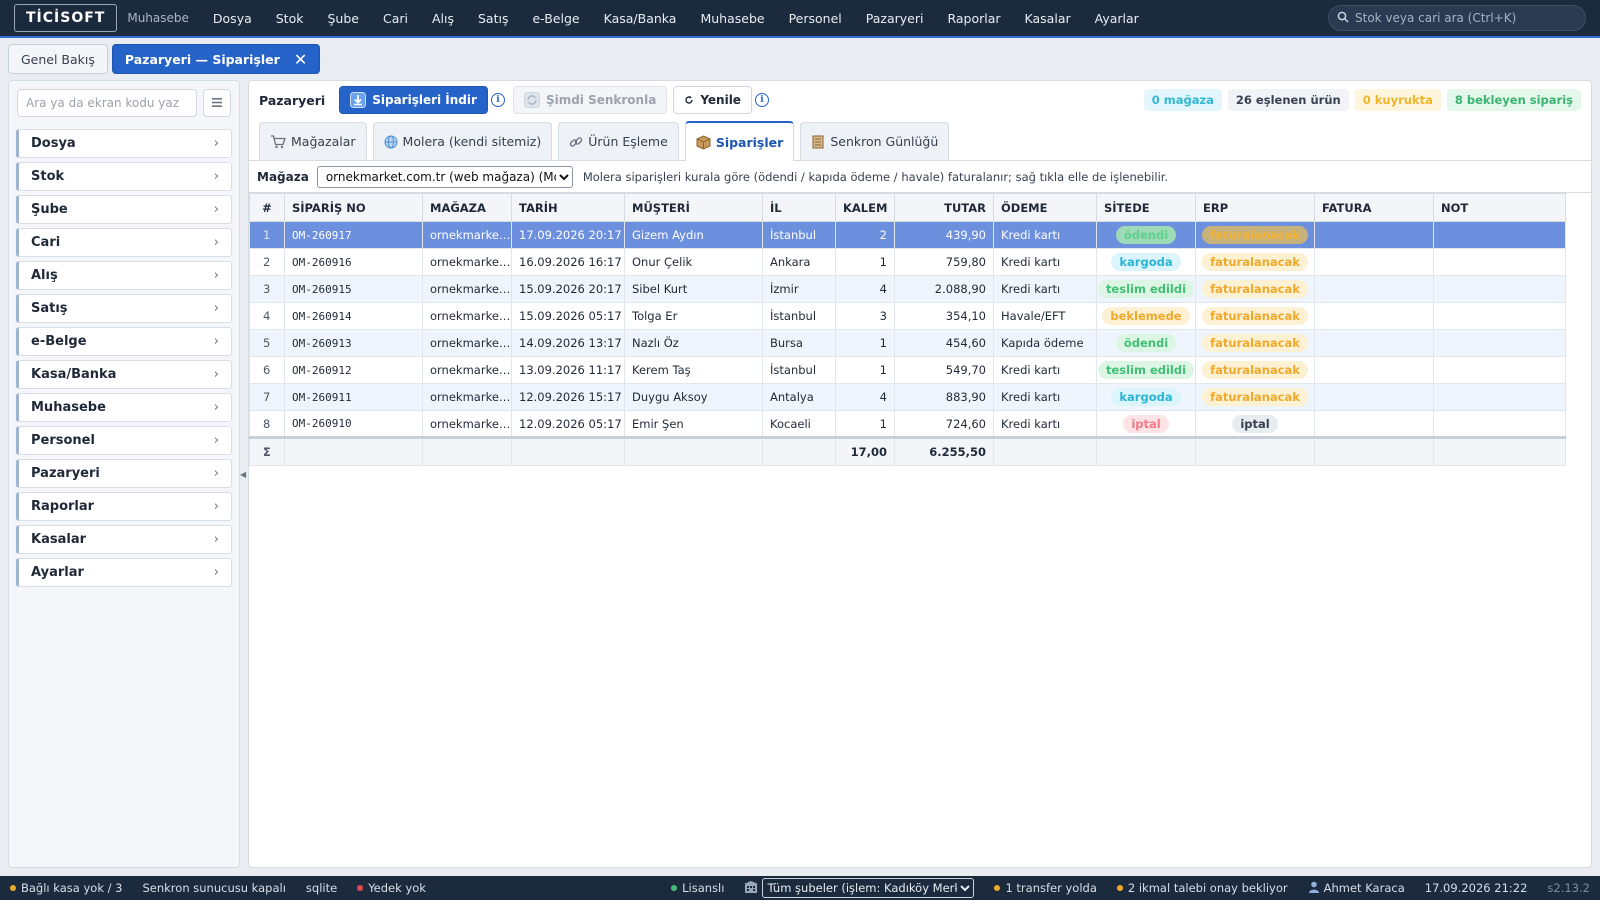 This screenshot has height=900, width=1600. I want to click on column-header: TARİH, so click(568, 207).